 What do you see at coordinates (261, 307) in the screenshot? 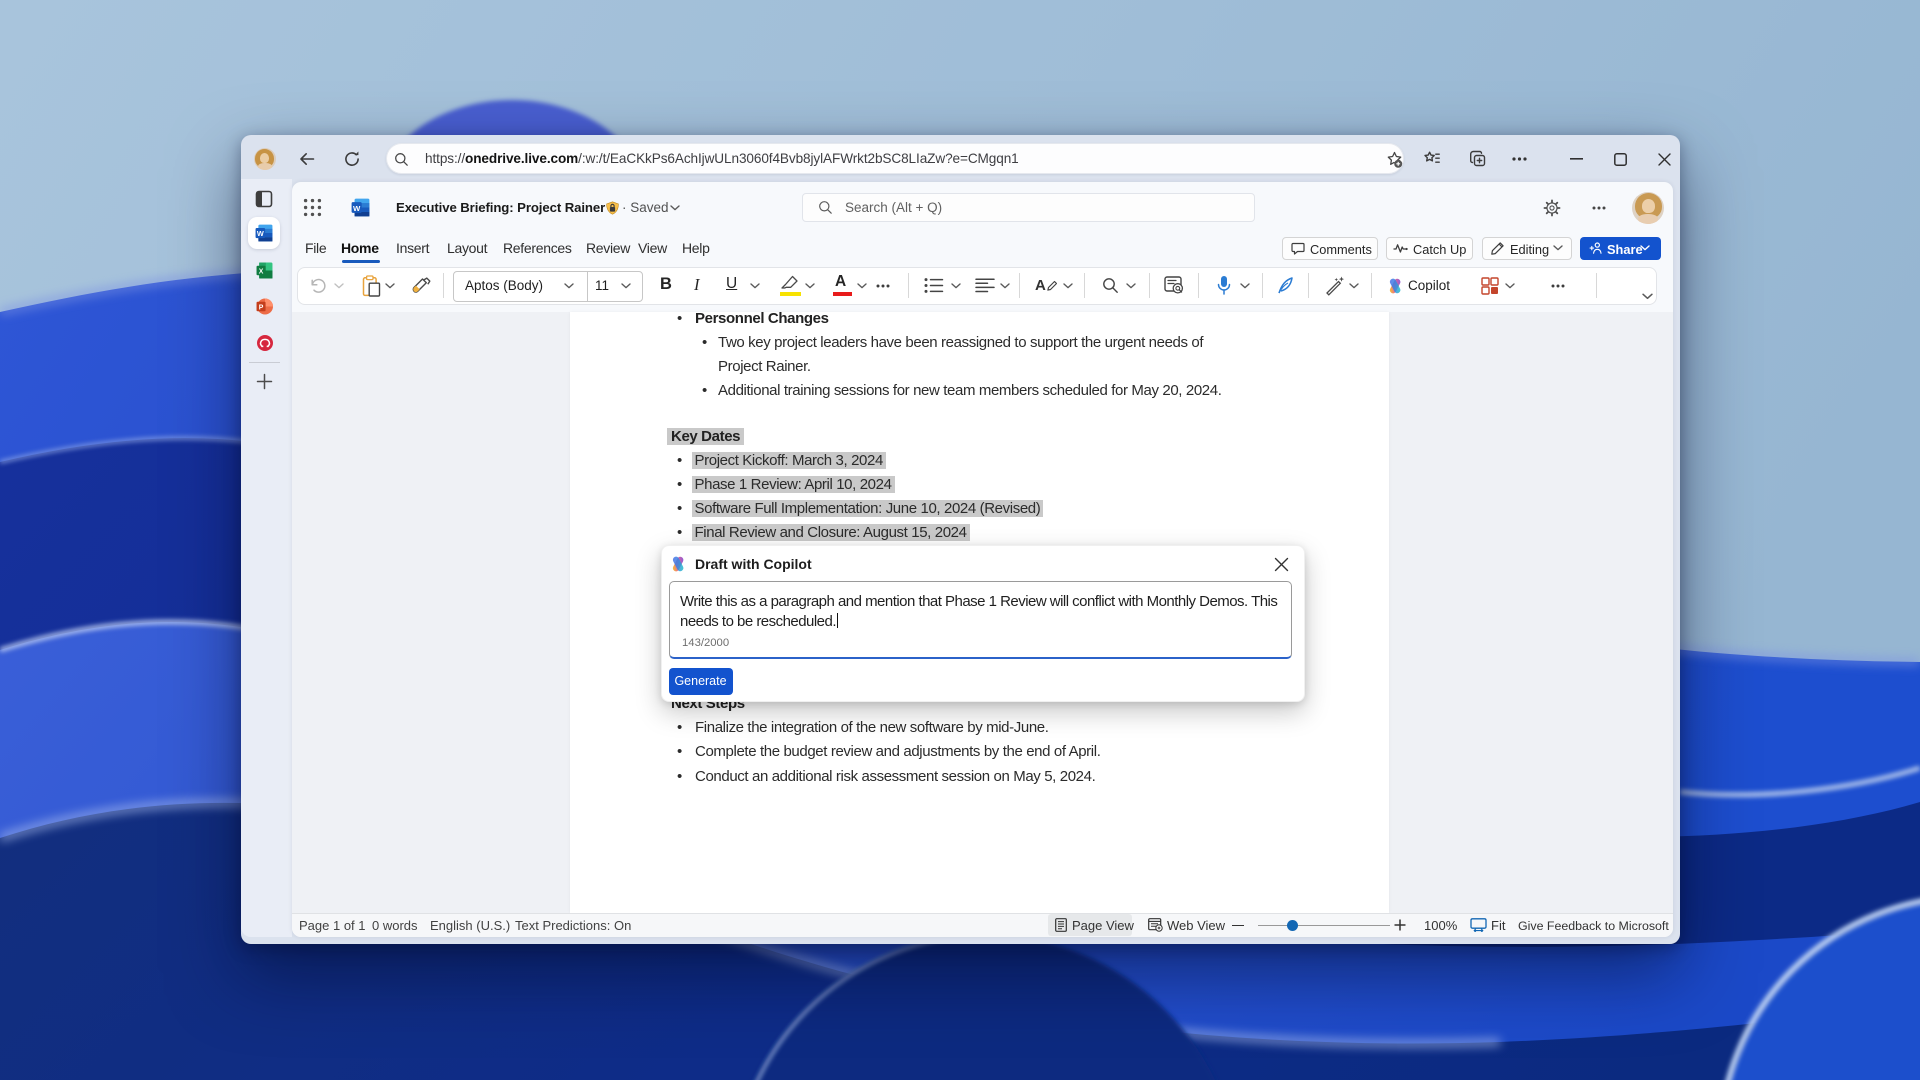
I see `svg-text: P` at bounding box center [261, 307].